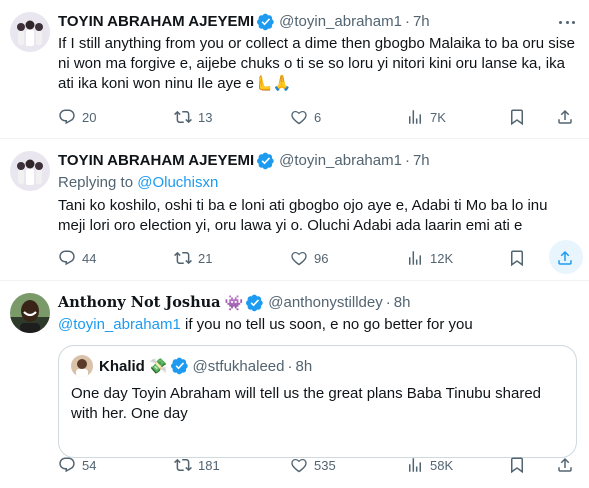  Describe the element at coordinates (158, 366) in the screenshot. I see `money-emoji: 💸` at that location.